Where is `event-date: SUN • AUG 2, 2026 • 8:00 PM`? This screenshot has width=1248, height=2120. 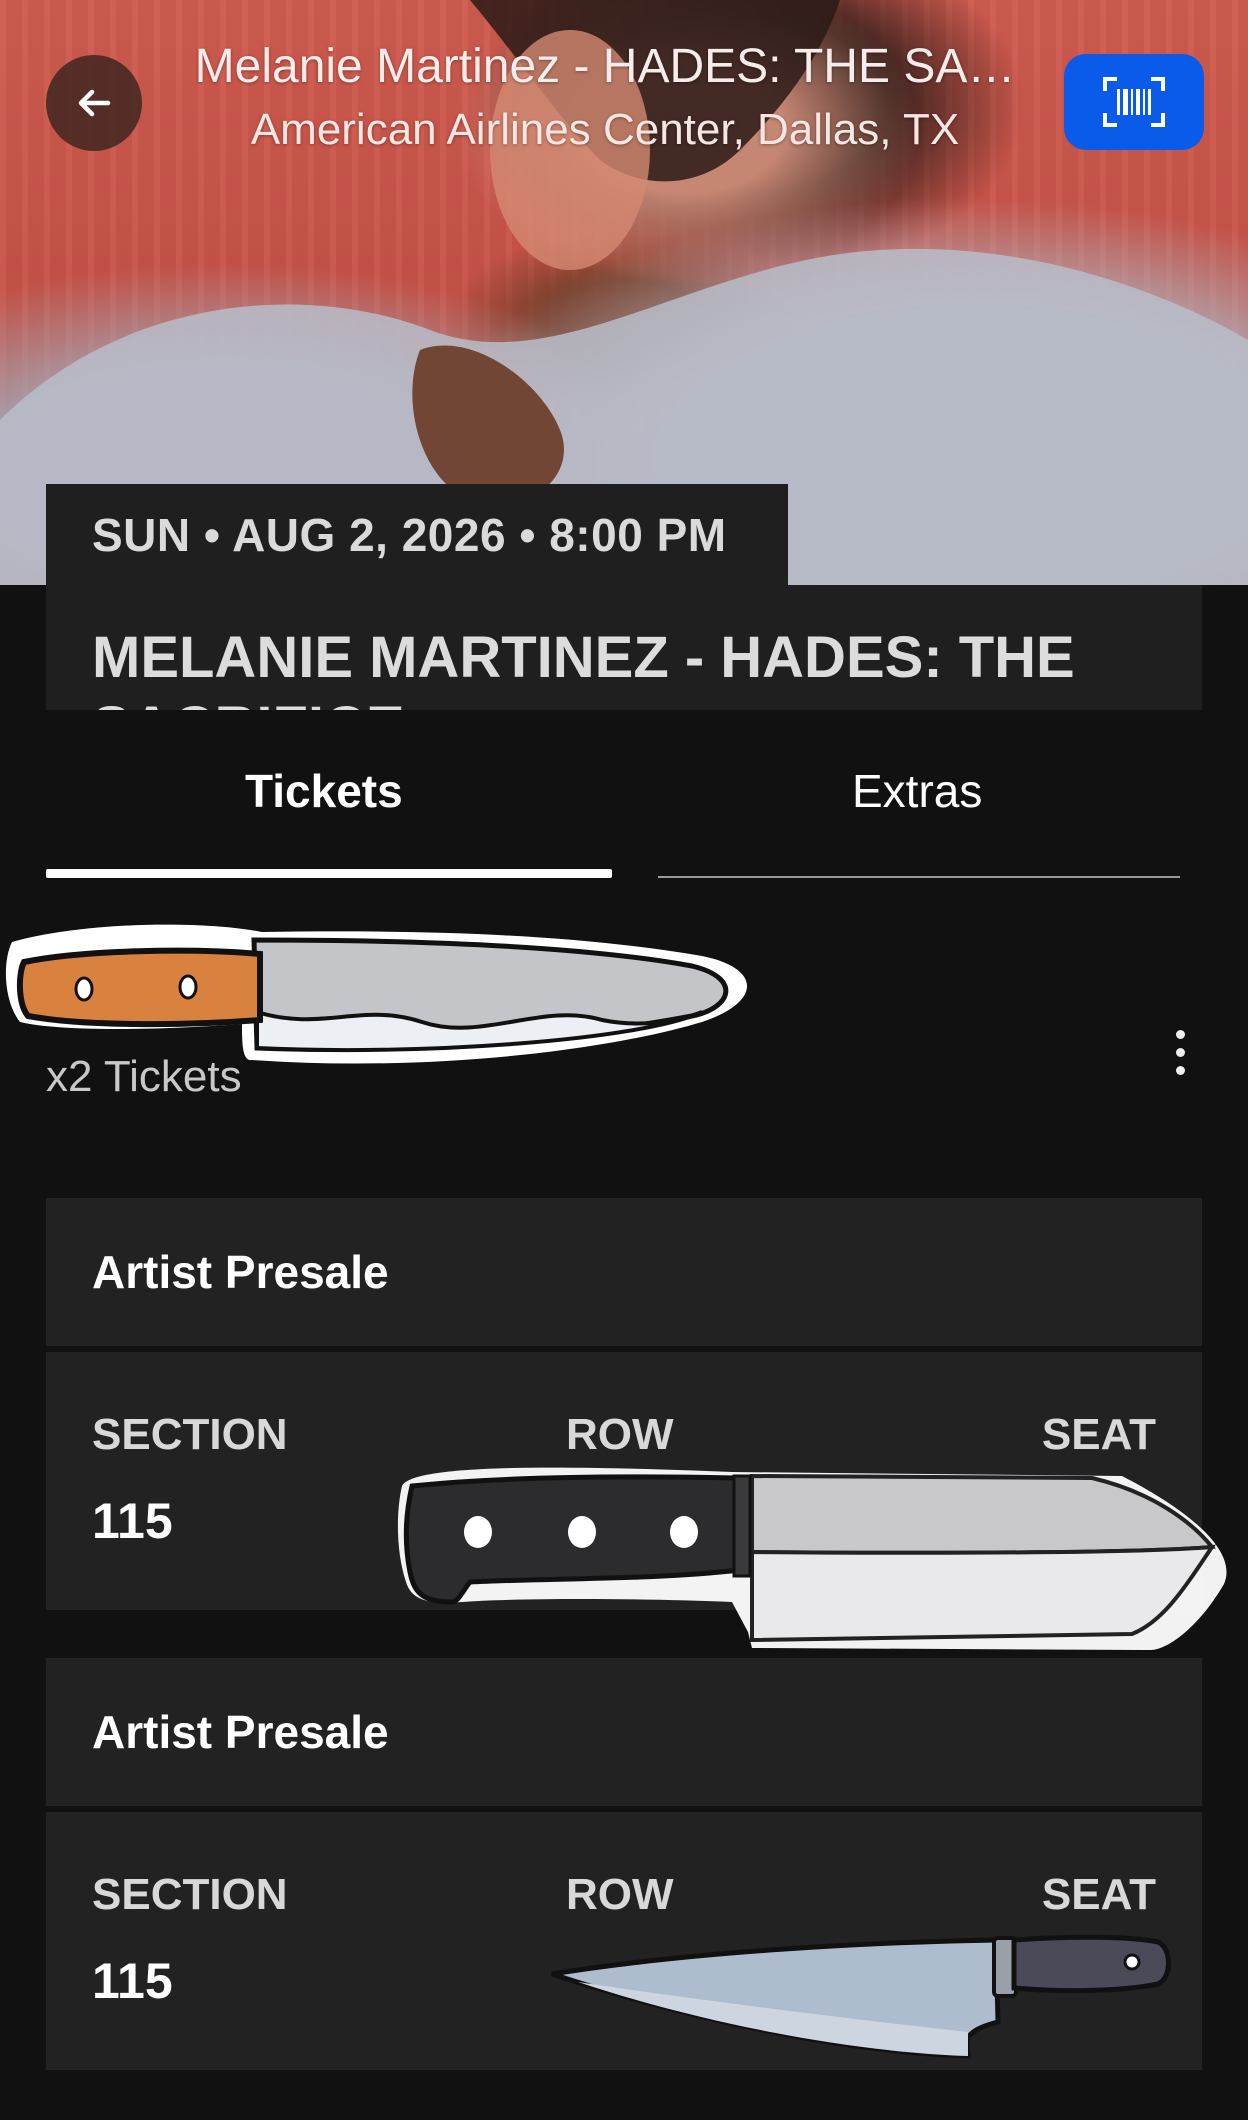 event-date: SUN • AUG 2, 2026 • 8:00 PM is located at coordinates (417, 535).